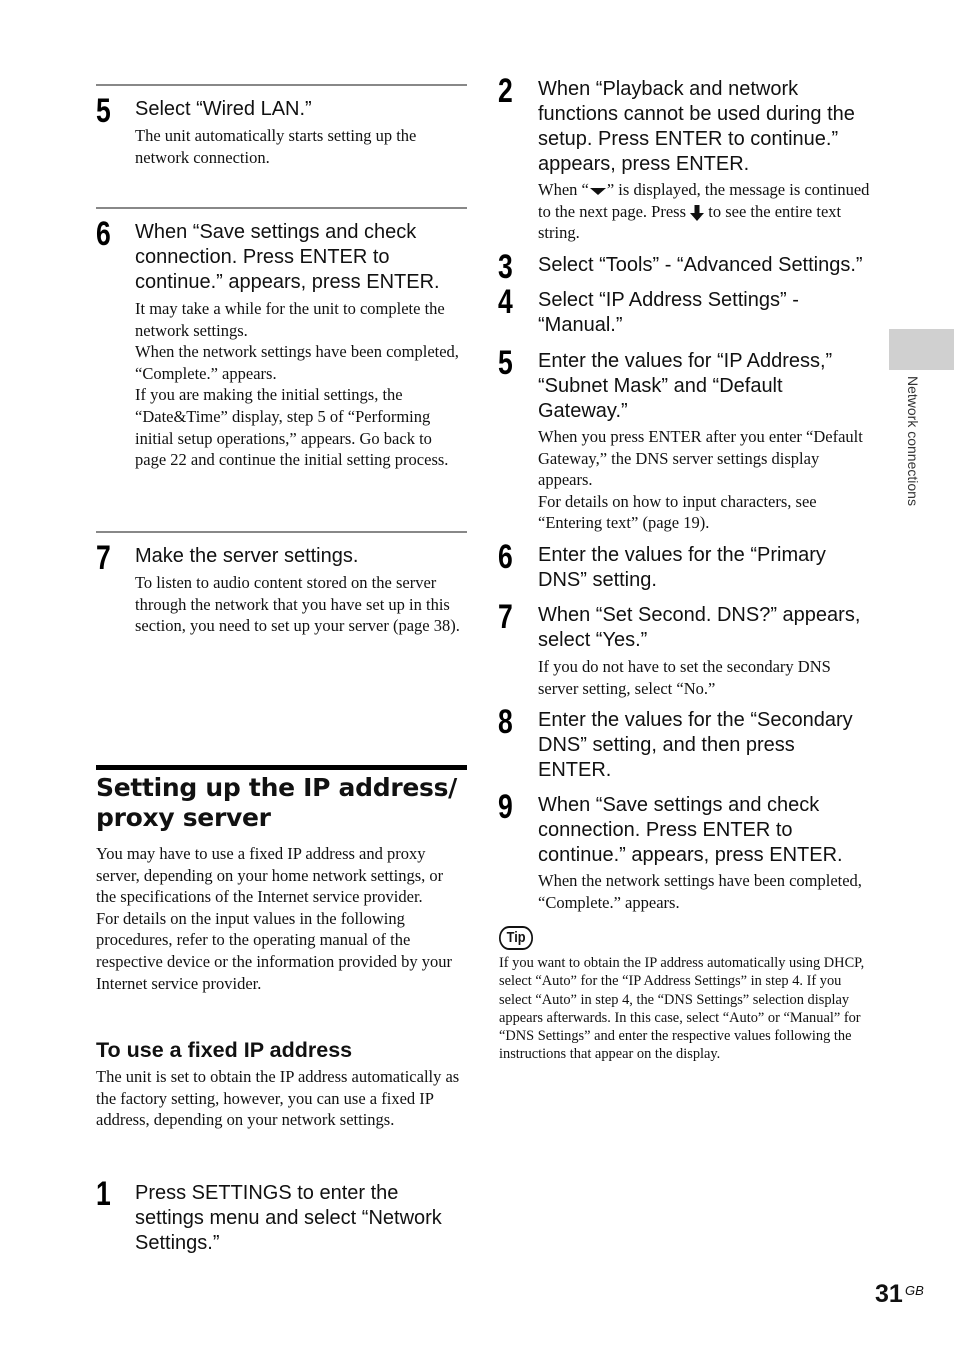 This screenshot has width=954, height=1352. I want to click on tip-badge: Tip, so click(516, 938).